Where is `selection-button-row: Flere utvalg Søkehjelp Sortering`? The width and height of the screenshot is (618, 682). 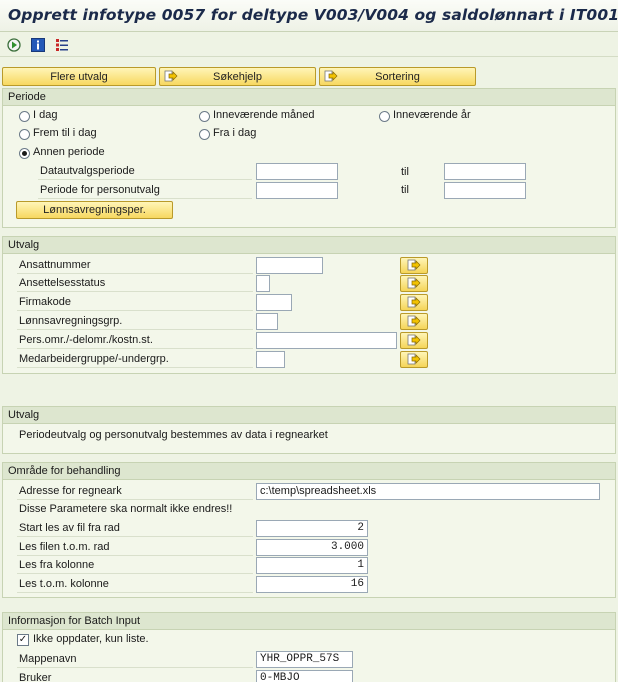
selection-button-row: Flere utvalg Søkehjelp Sortering is located at coordinates (239, 77).